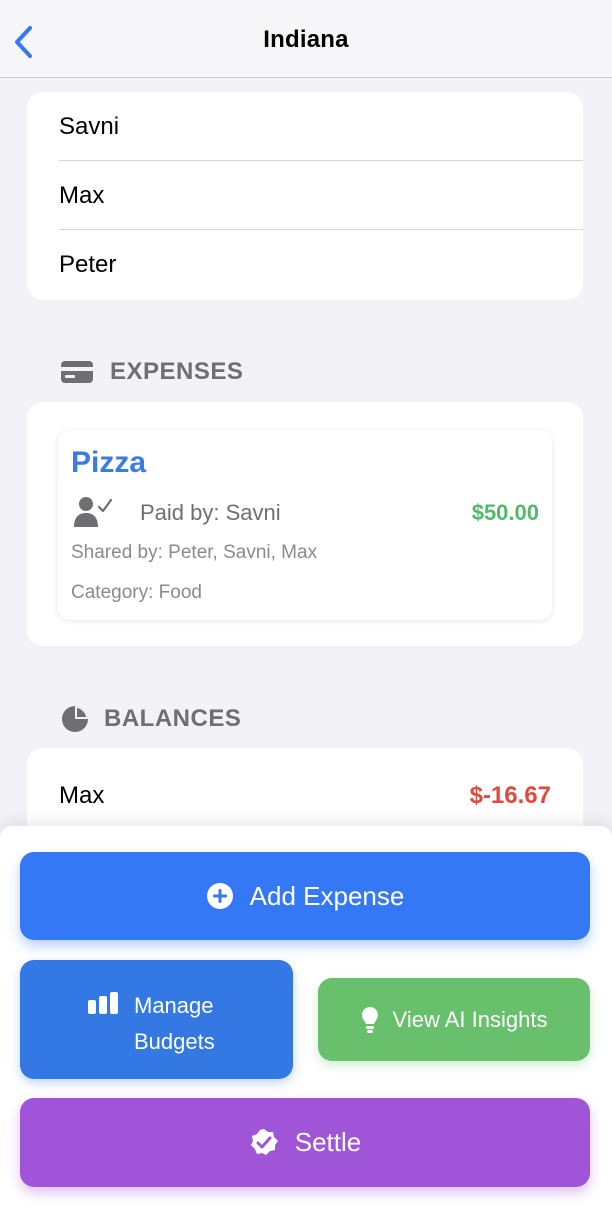  Describe the element at coordinates (305, 264) in the screenshot. I see `member-row-peter: Peter` at that location.